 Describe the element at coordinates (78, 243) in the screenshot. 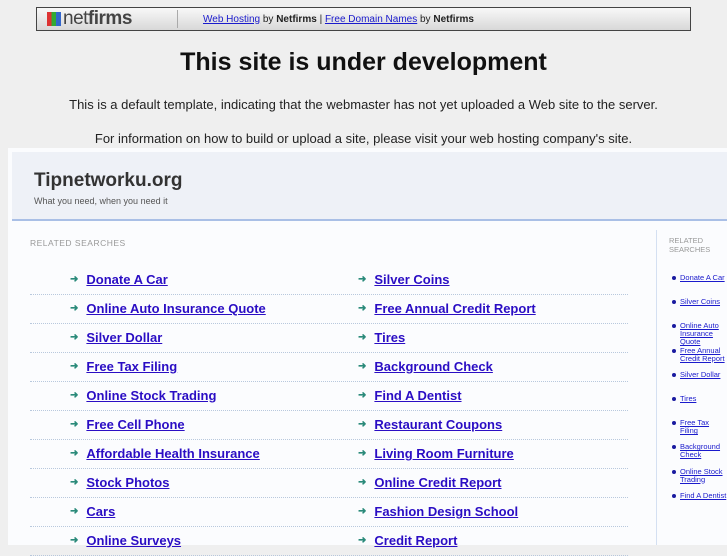

I see `related-searches-heading: RELATED SEARCHES` at that location.